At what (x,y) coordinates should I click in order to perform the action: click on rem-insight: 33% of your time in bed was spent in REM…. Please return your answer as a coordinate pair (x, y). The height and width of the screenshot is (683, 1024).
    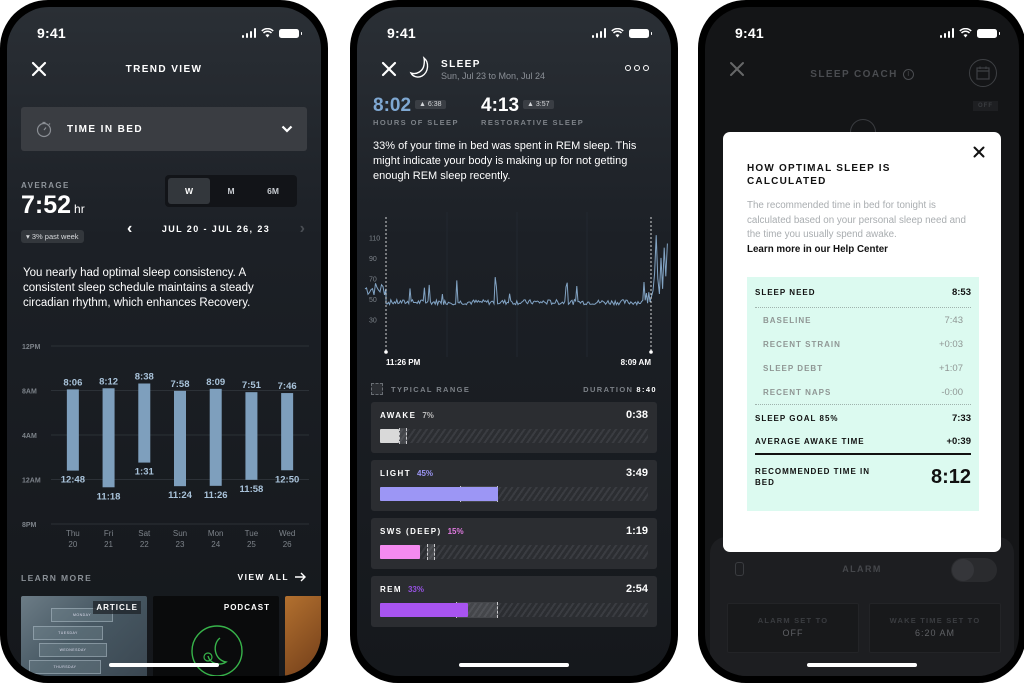
    Looking at the image, I should click on (505, 161).